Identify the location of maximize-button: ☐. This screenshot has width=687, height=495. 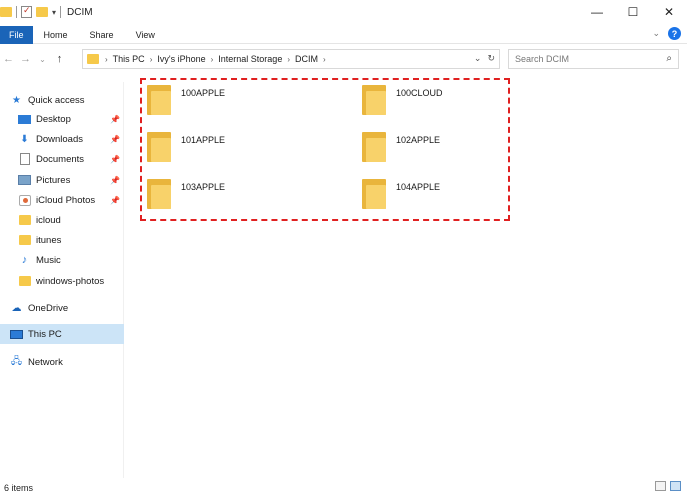
(633, 12).